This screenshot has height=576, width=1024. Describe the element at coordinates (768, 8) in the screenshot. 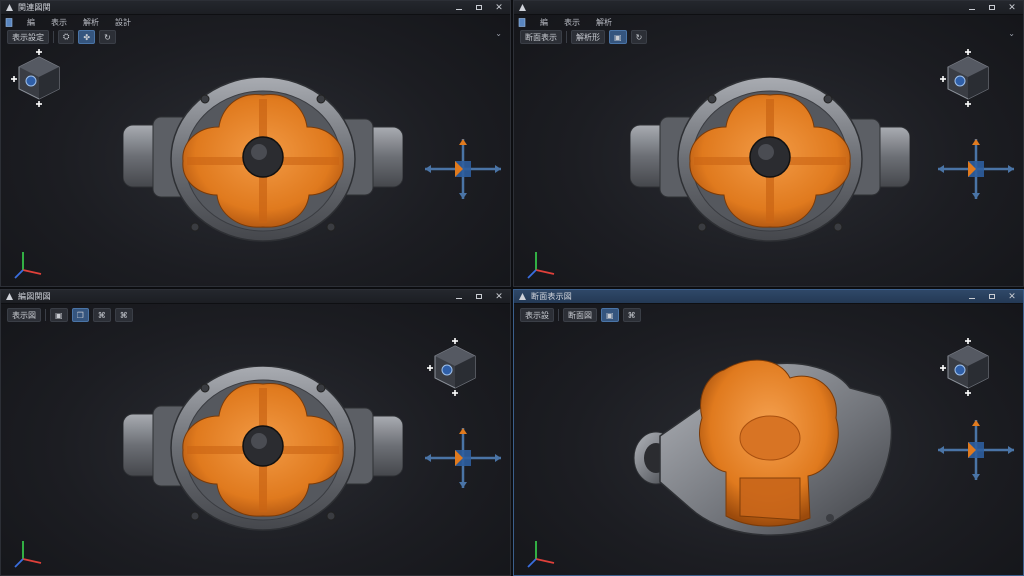

I see `viewport-titlebar: ✕` at that location.